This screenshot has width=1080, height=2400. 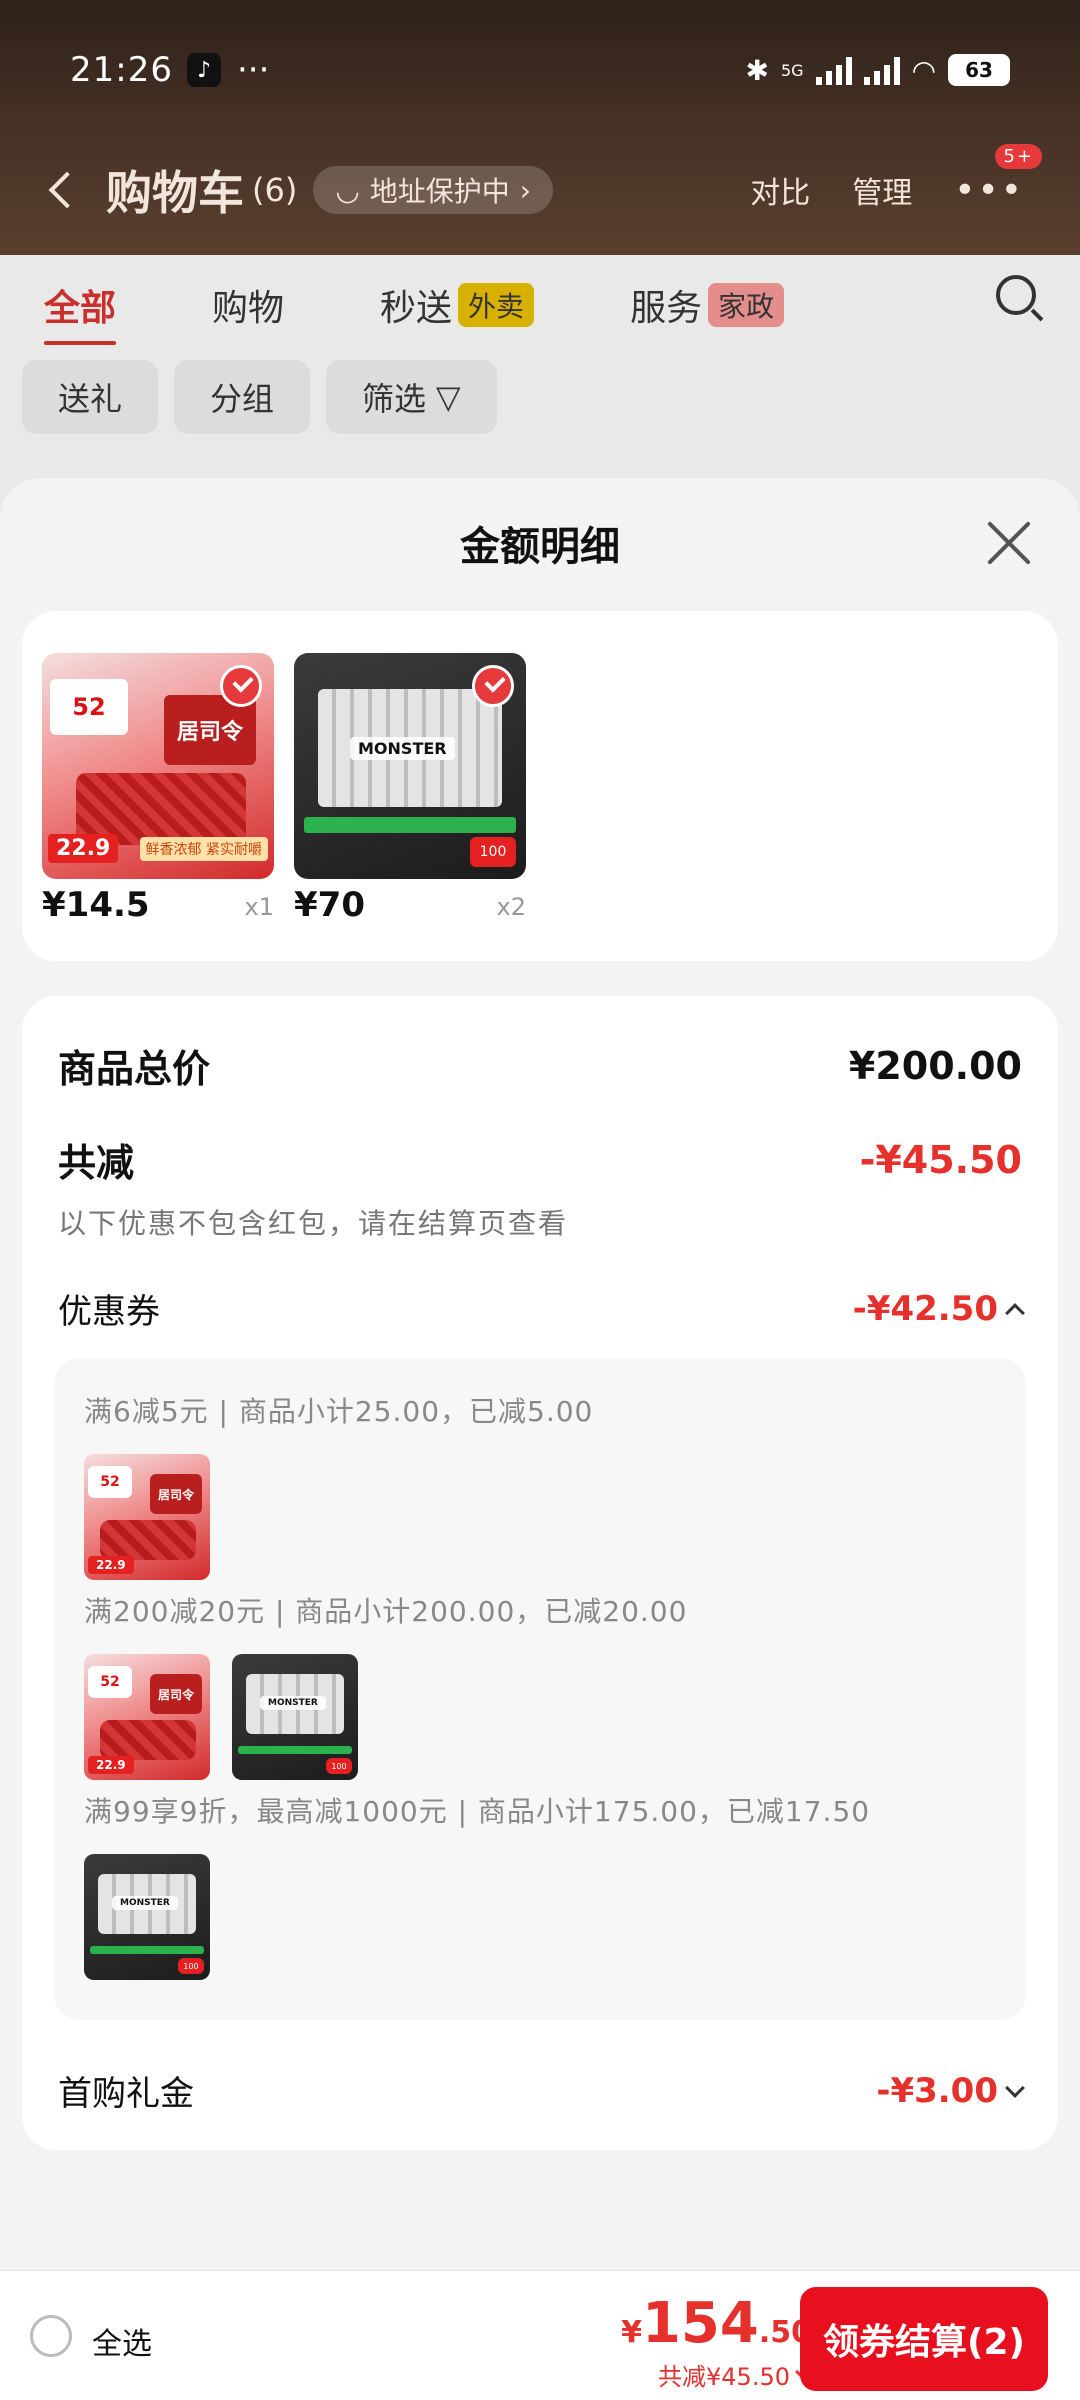 I want to click on tab-label: 购物, so click(x=248, y=308).